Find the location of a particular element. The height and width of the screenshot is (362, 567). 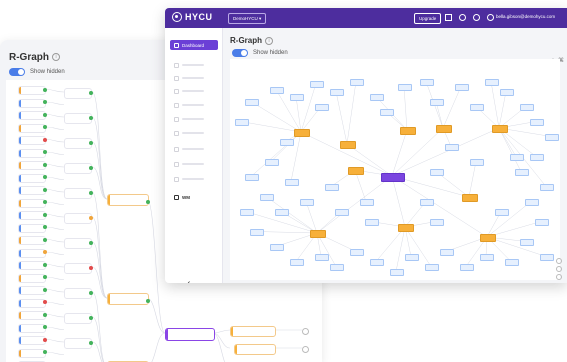

collapse-sidebar-icon: ‹ is located at coordinates (188, 280).